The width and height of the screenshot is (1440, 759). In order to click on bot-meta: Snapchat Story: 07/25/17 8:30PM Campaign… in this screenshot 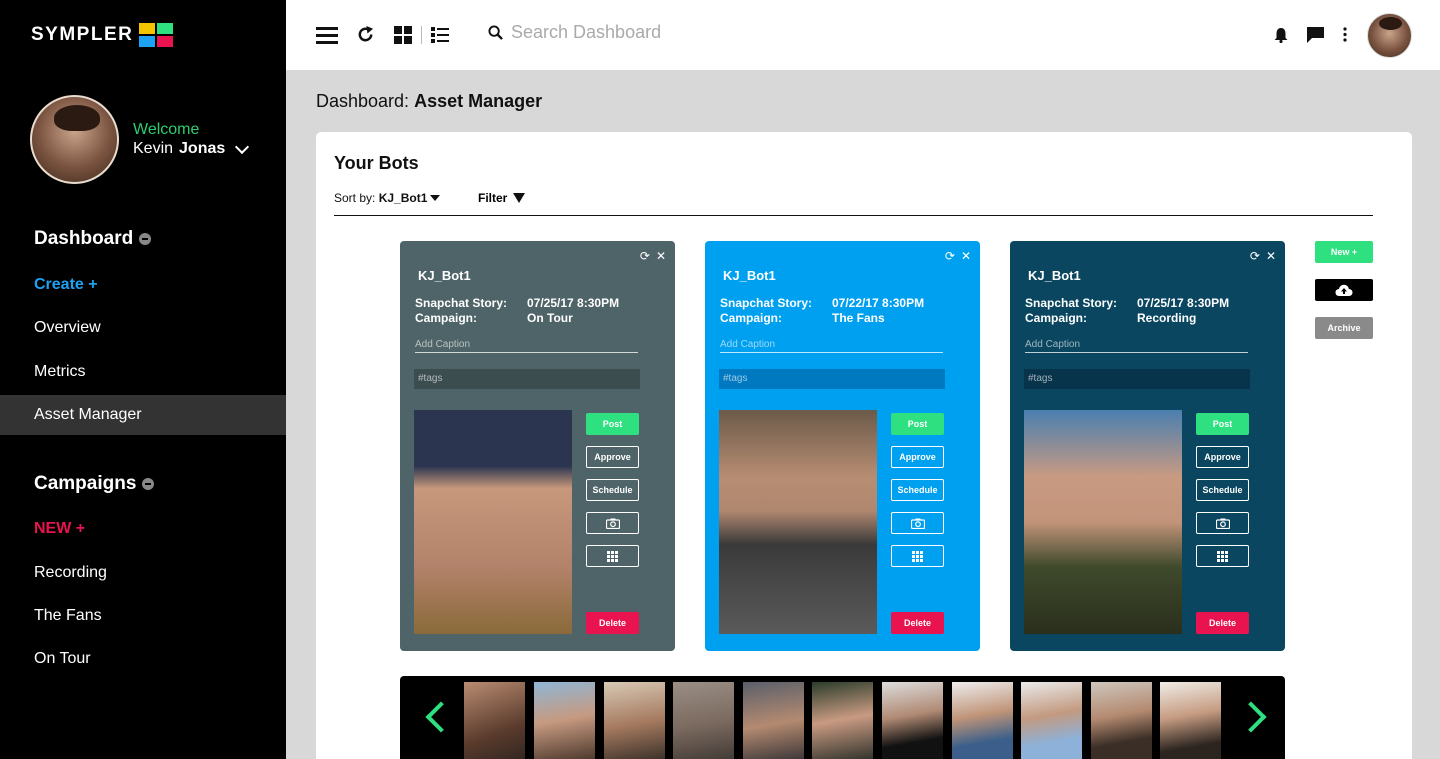, I will do `click(1141, 311)`.